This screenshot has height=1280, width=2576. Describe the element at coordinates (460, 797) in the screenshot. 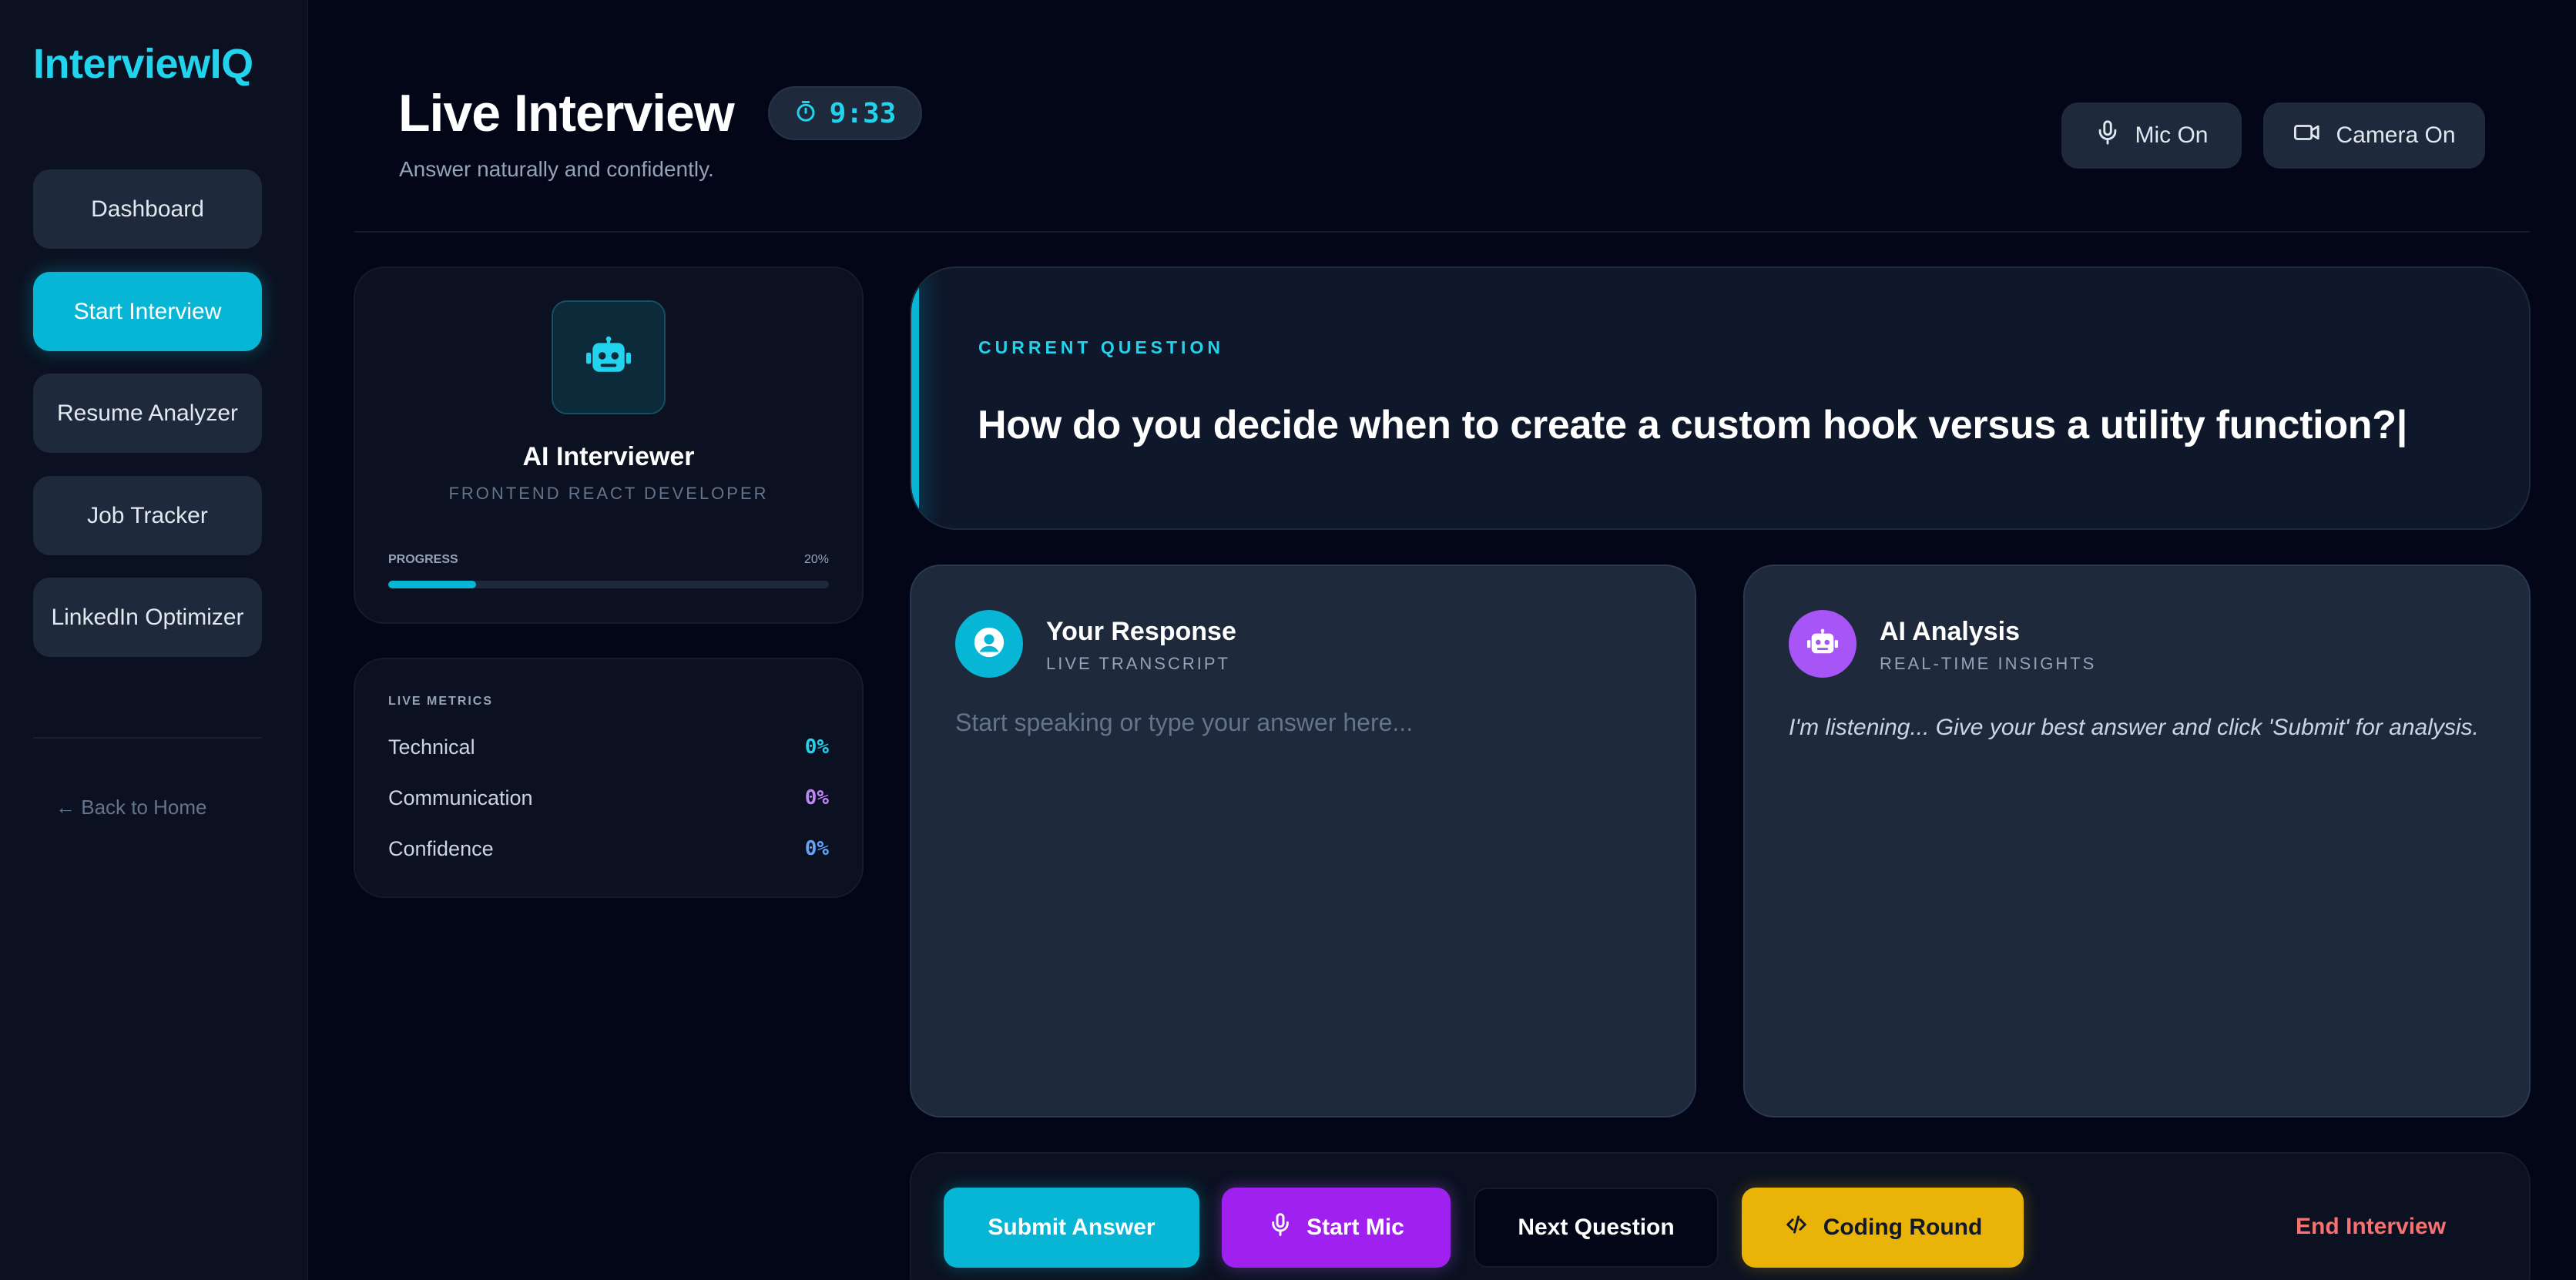

I see `metric-communication-label: Communication` at that location.